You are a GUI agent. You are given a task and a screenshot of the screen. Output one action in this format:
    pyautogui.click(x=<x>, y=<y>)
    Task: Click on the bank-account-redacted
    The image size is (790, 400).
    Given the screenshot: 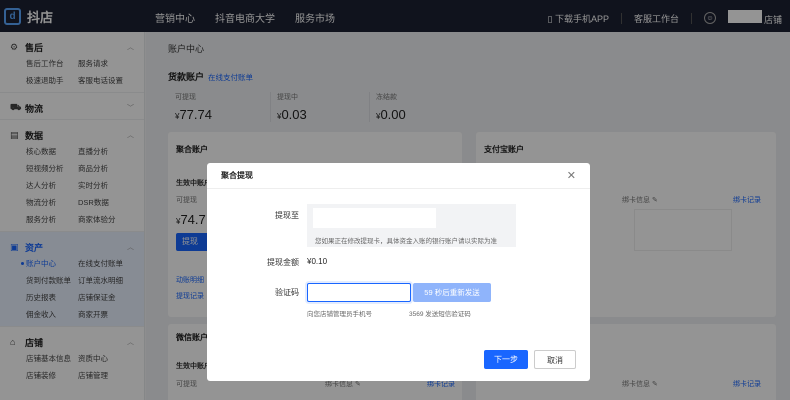 What is the action you would take?
    pyautogui.click(x=374, y=218)
    